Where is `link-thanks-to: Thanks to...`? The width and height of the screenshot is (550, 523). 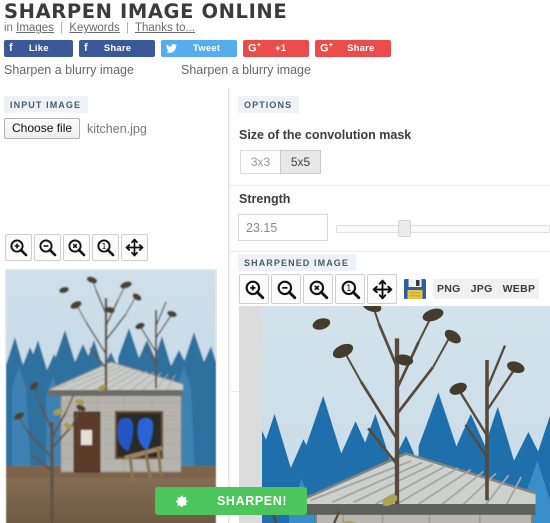 link-thanks-to: Thanks to... is located at coordinates (165, 28).